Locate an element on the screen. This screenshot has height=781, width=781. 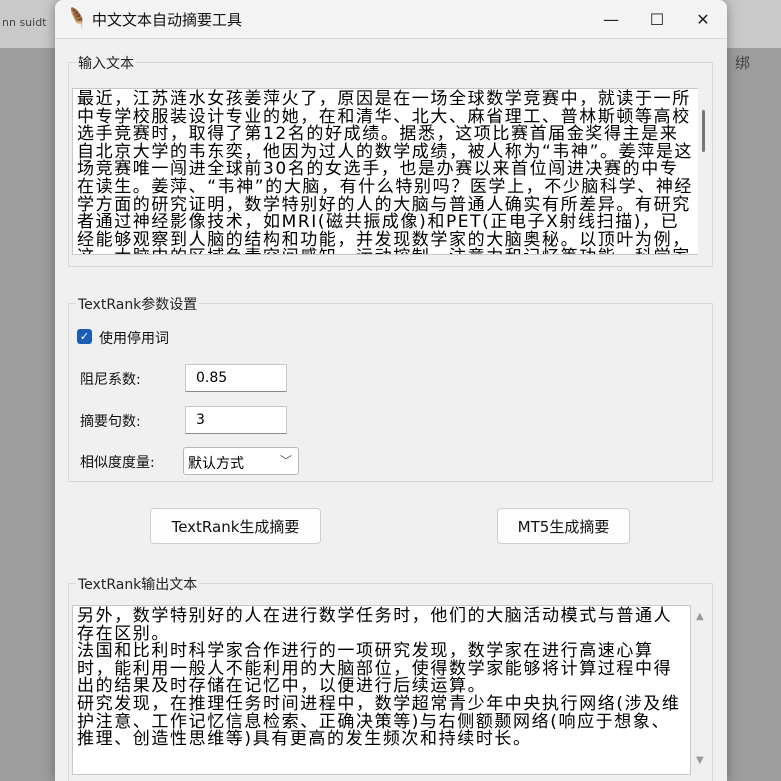
minimize-button: — is located at coordinates (611, 19).